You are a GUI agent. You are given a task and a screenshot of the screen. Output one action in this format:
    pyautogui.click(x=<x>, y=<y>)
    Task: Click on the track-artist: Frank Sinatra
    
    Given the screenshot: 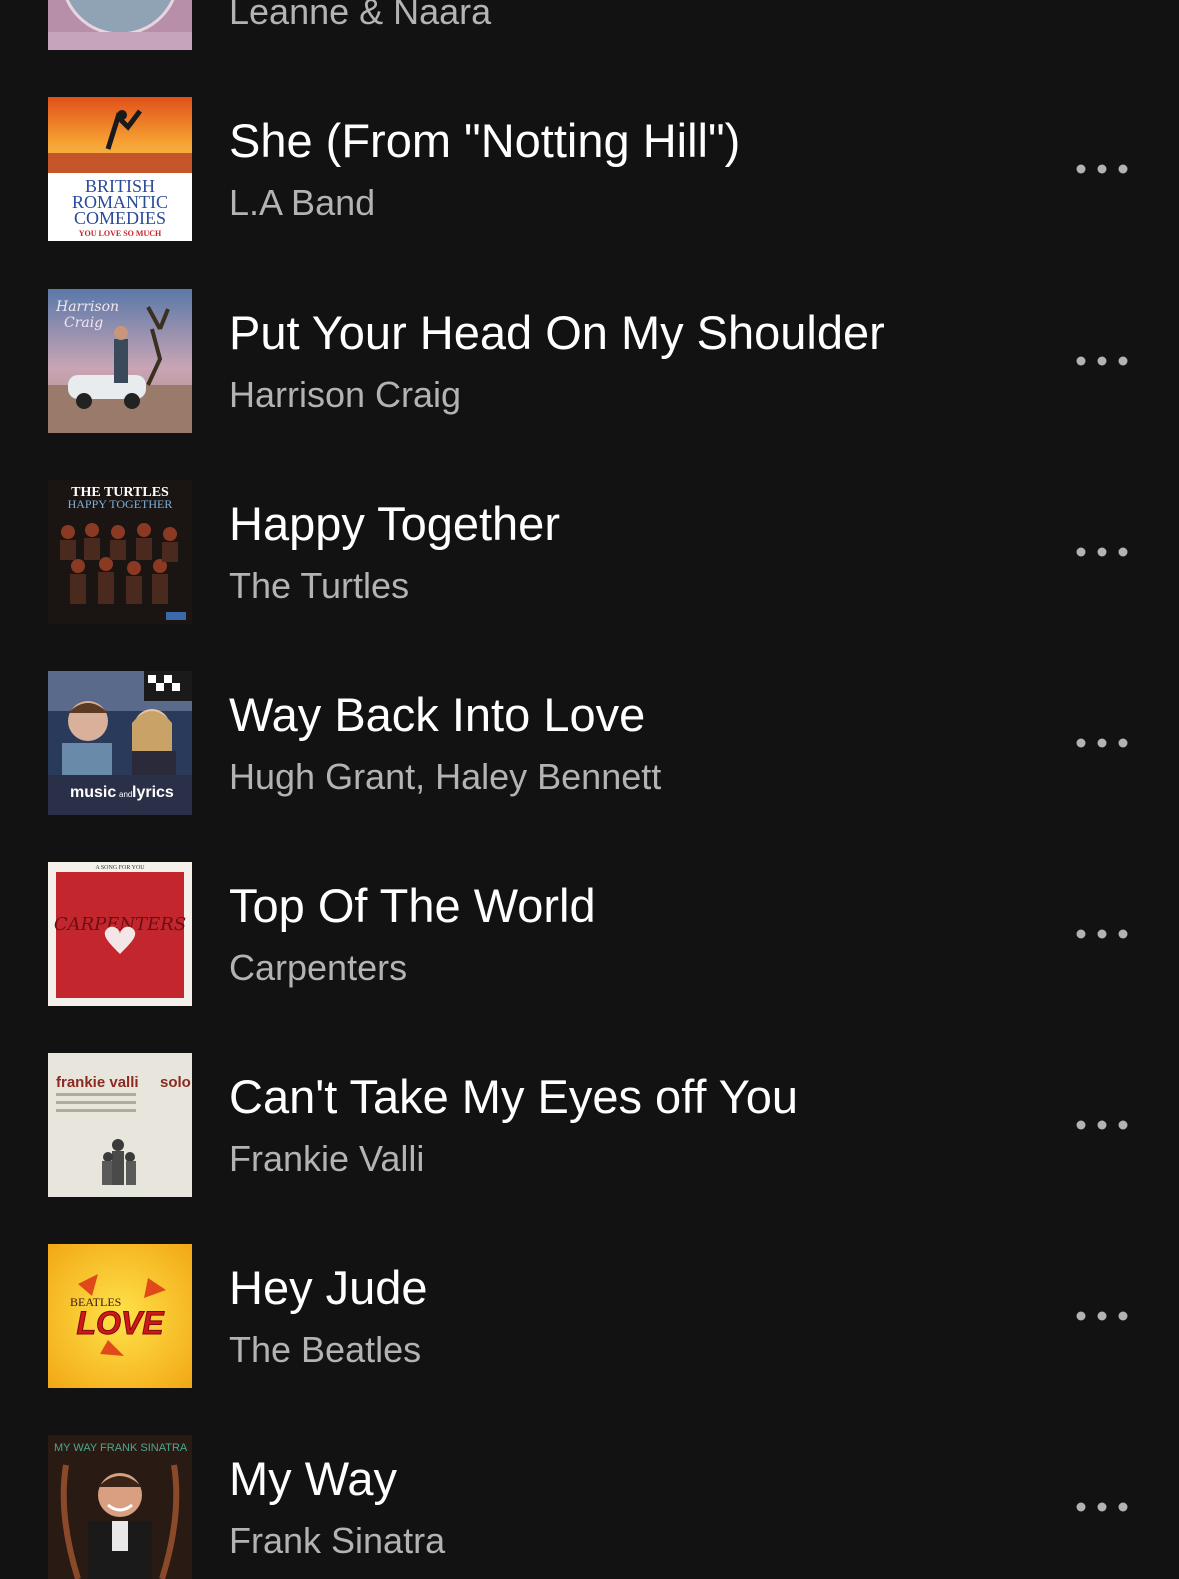 What is the action you would take?
    pyautogui.click(x=337, y=1540)
    